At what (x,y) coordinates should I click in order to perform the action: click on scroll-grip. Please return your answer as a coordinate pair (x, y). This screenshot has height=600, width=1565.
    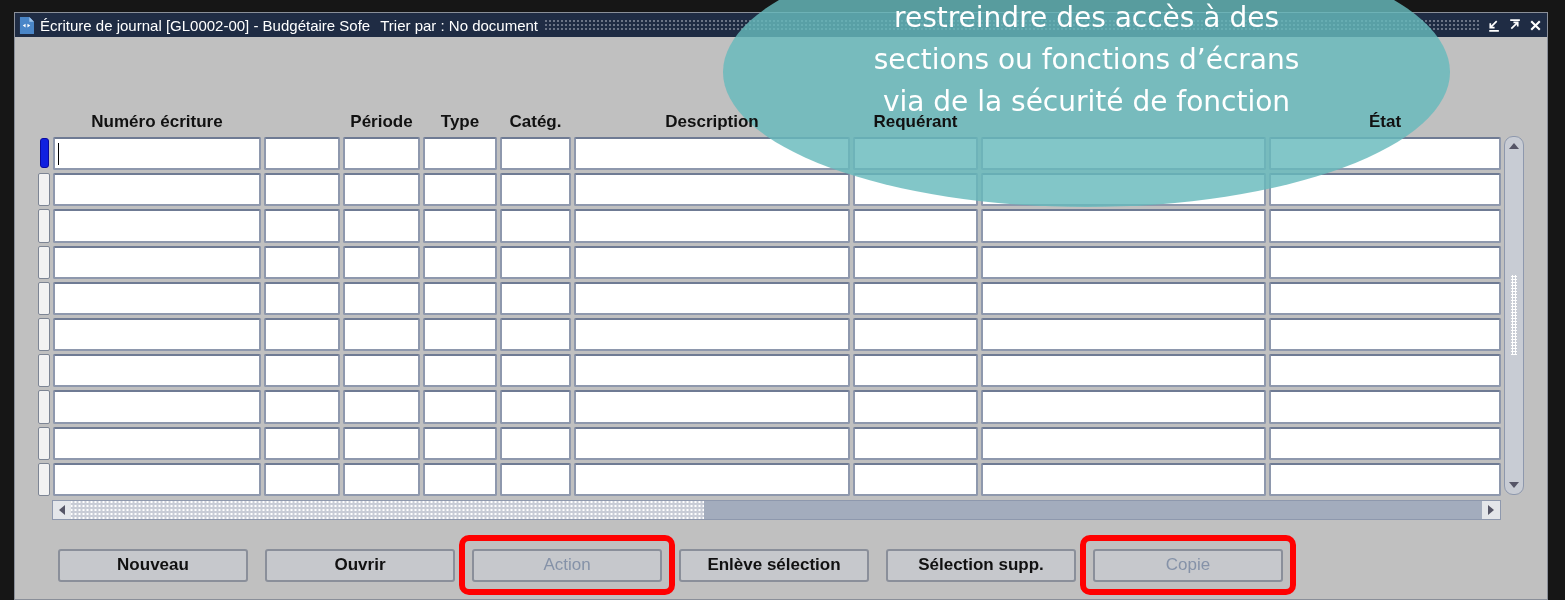
    Looking at the image, I should click on (1514, 315).